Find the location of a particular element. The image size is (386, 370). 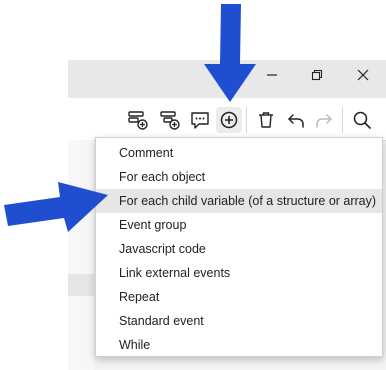

add-subevent-icon is located at coordinates (170, 120).